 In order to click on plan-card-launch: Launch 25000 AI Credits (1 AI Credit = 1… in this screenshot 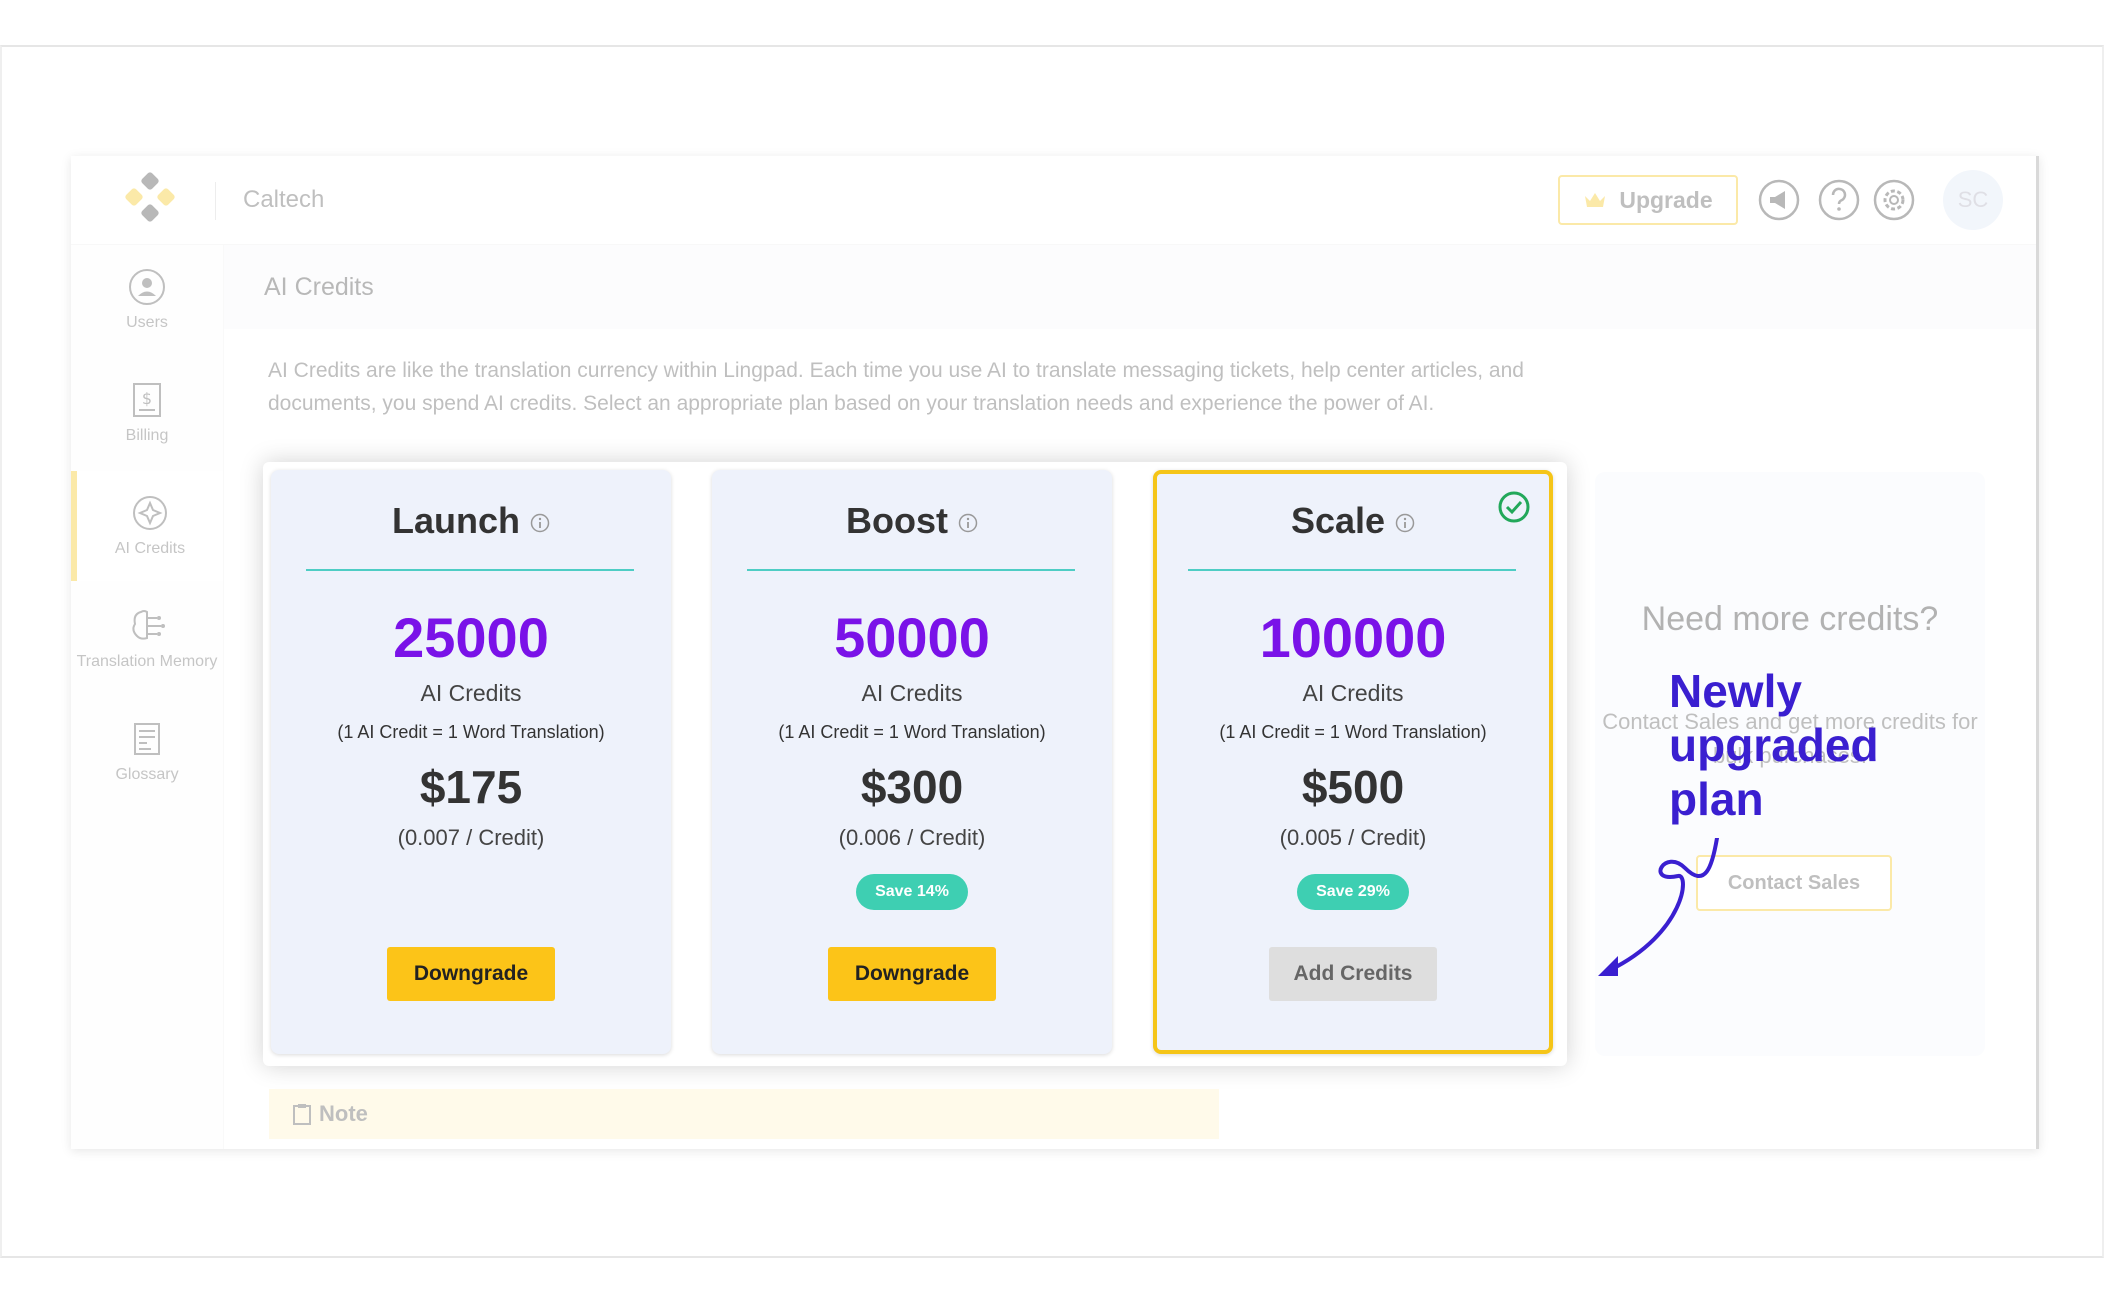, I will do `click(471, 762)`.